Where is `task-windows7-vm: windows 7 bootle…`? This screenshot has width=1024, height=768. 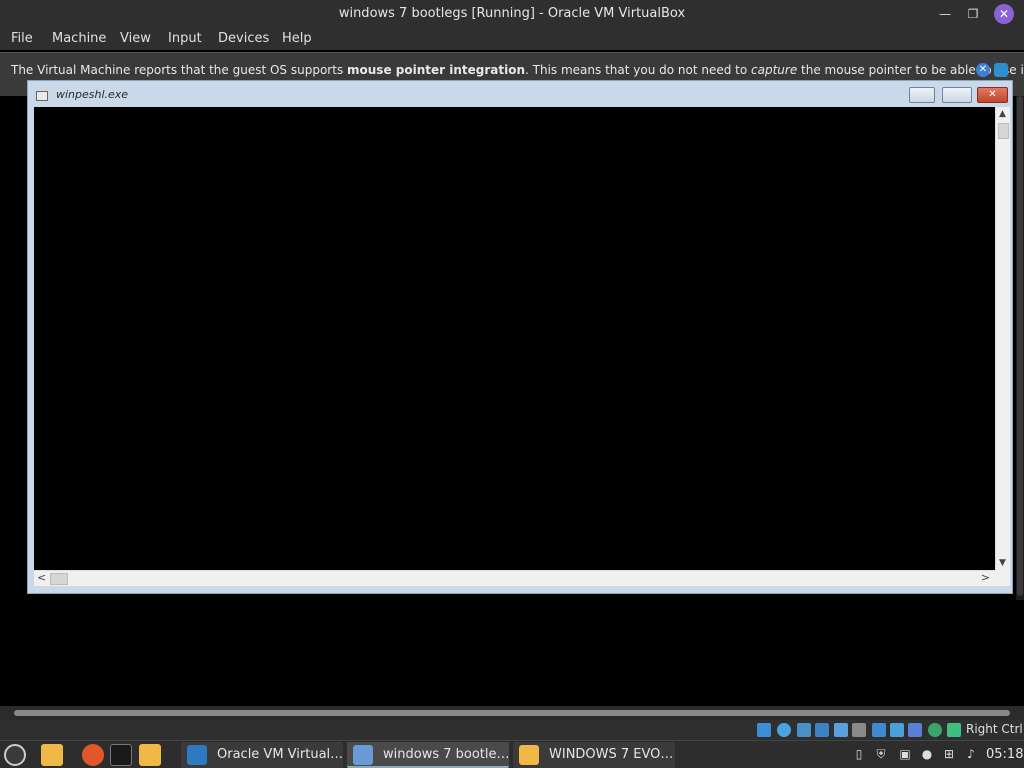 task-windows7-vm: windows 7 bootle… is located at coordinates (428, 755).